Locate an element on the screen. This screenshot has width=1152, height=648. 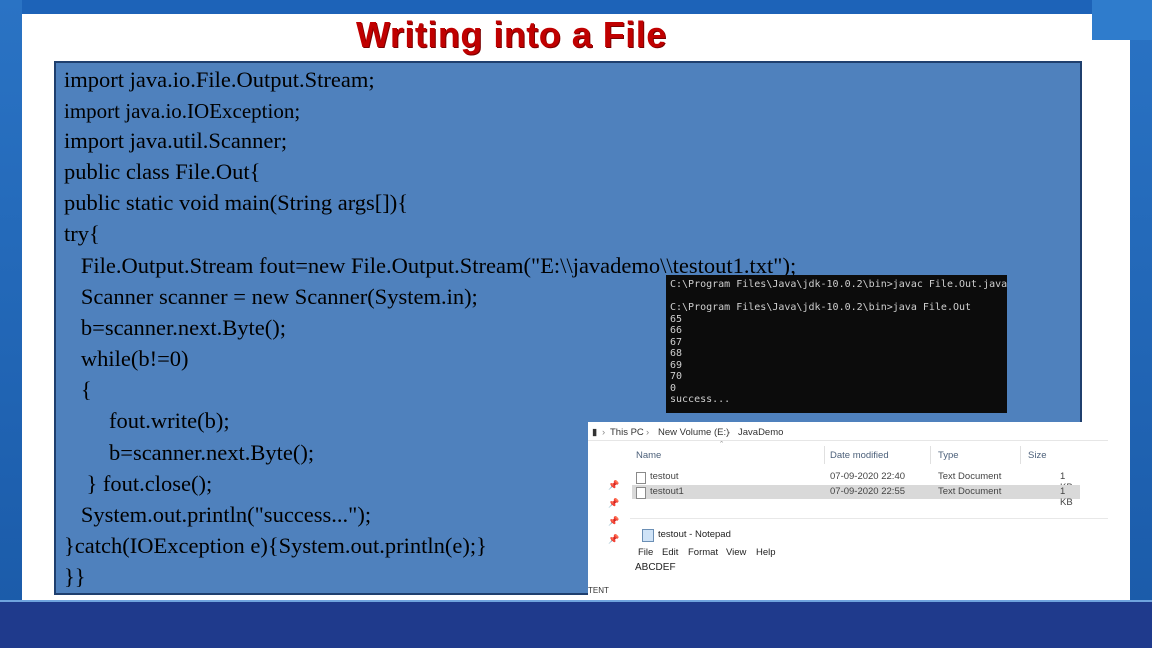
breadcrumb: ▮ › This PC › New Volume (E:) › JavaDemo is located at coordinates (848, 432).